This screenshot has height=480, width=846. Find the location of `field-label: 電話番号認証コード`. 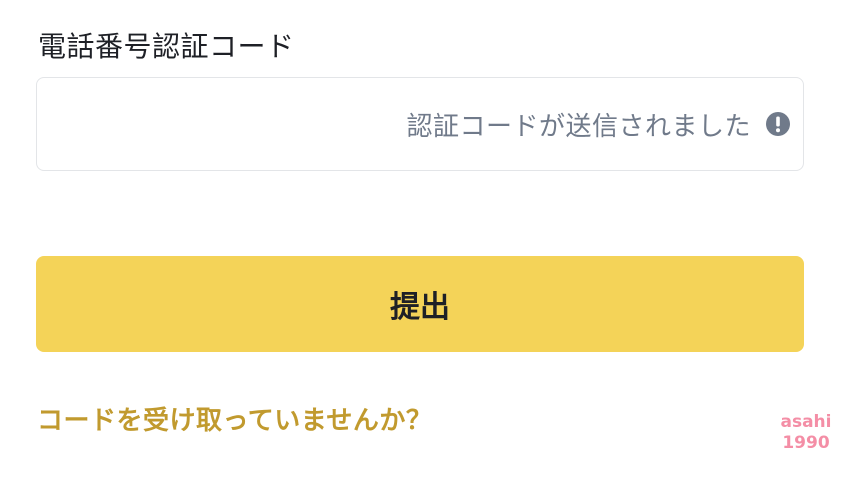

field-label: 電話番号認証コード is located at coordinates (166, 46).